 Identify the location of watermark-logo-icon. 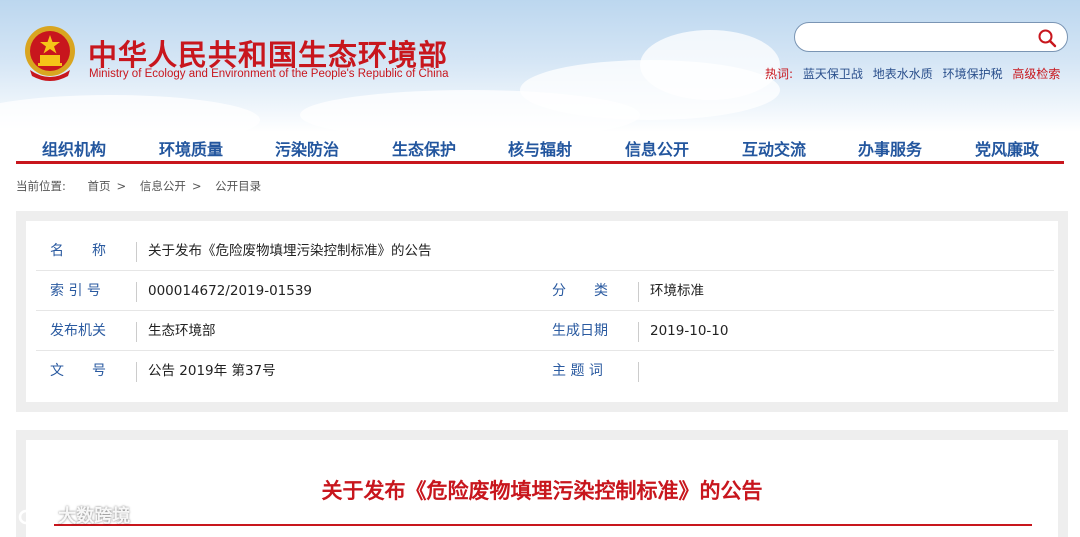
(28, 517).